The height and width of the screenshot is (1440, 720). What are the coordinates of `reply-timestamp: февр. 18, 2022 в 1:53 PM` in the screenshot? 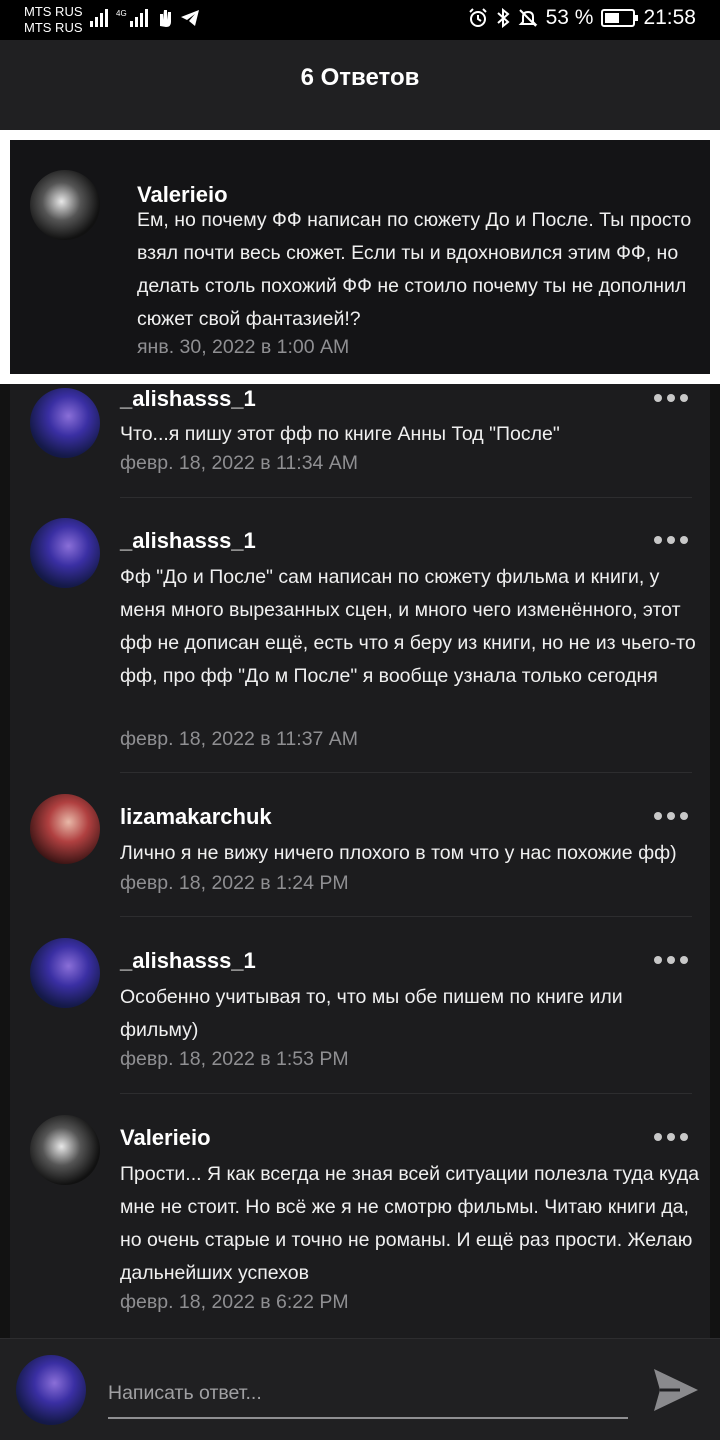 It's located at (234, 1059).